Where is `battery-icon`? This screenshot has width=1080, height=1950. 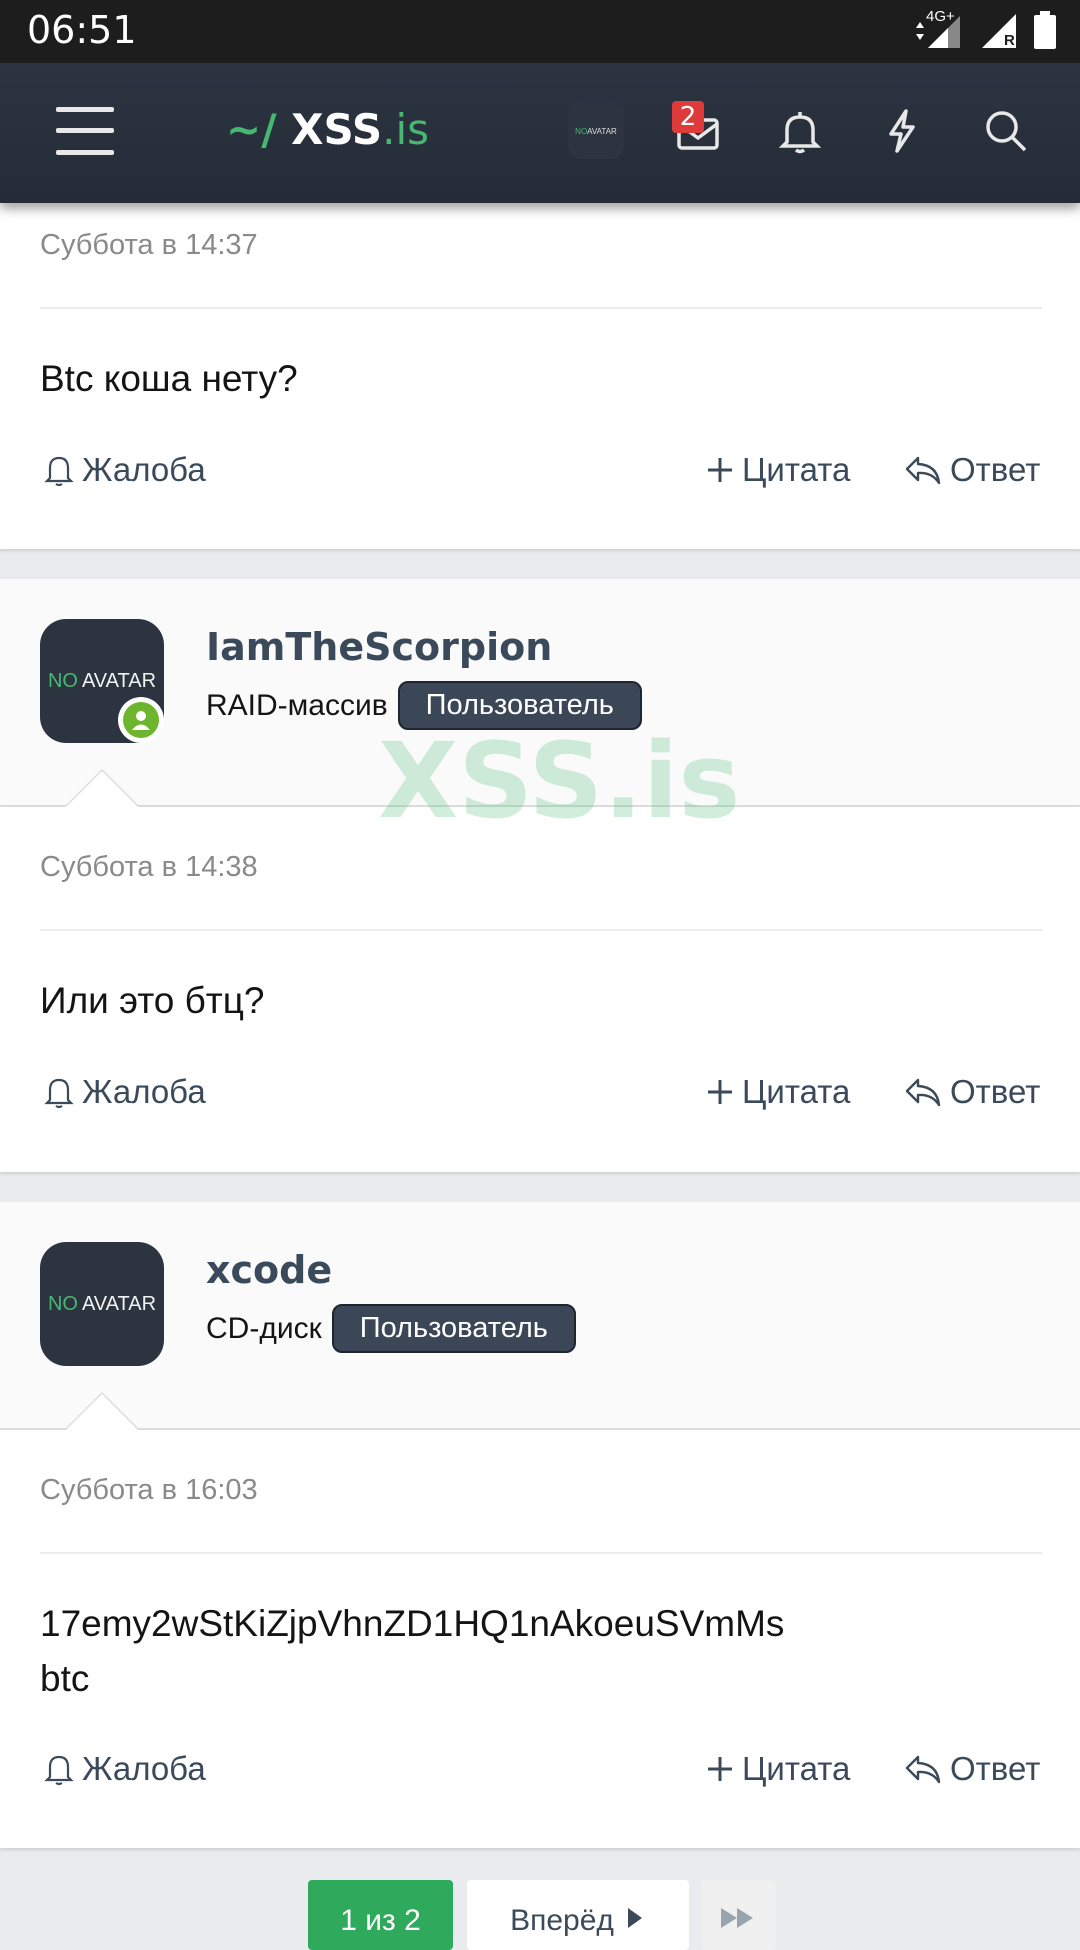
battery-icon is located at coordinates (1045, 32).